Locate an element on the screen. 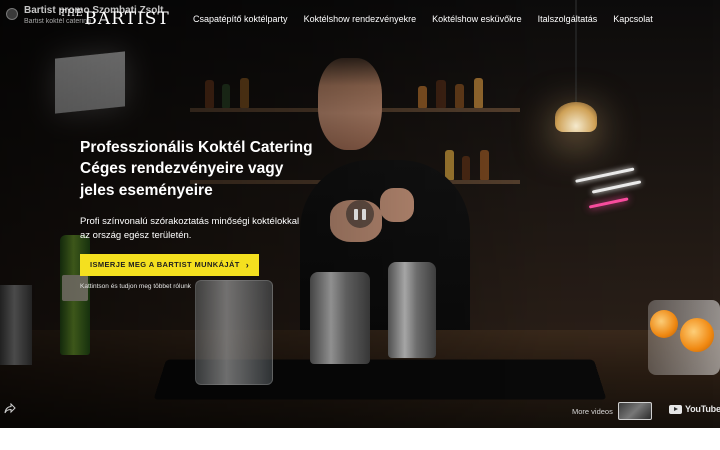 This screenshot has width=720, height=450. more-videos-button: More videos is located at coordinates (612, 411).